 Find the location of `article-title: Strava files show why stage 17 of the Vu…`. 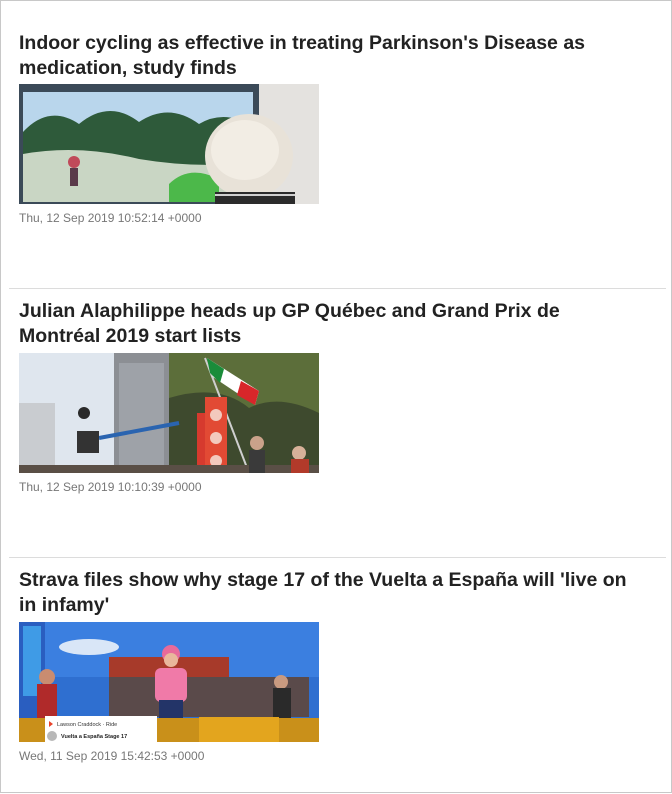

article-title: Strava files show why stage 17 of the Vu… is located at coordinates (332, 592).